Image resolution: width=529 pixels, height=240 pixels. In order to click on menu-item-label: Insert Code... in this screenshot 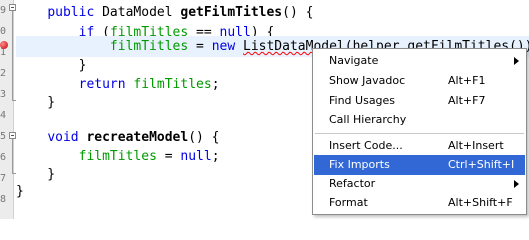, I will do `click(366, 145)`.